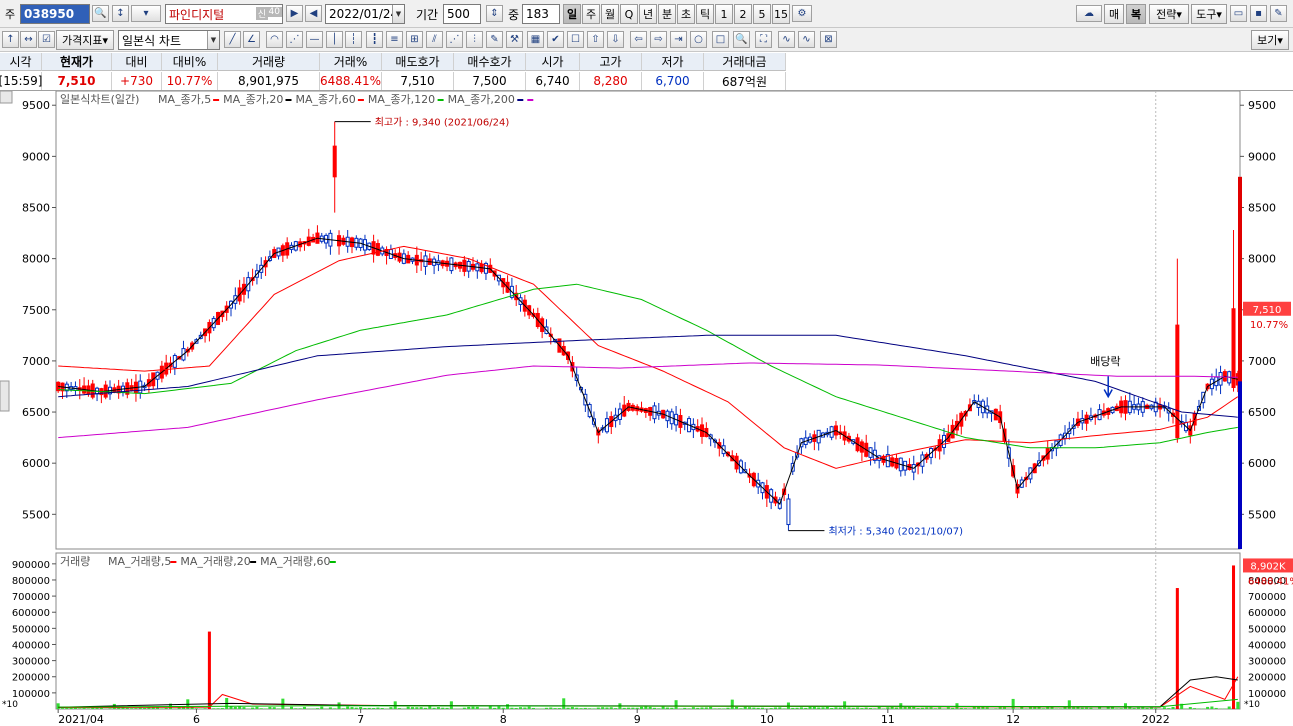  What do you see at coordinates (334, 39) in the screenshot?
I see `vertical-line-icon: │` at bounding box center [334, 39].